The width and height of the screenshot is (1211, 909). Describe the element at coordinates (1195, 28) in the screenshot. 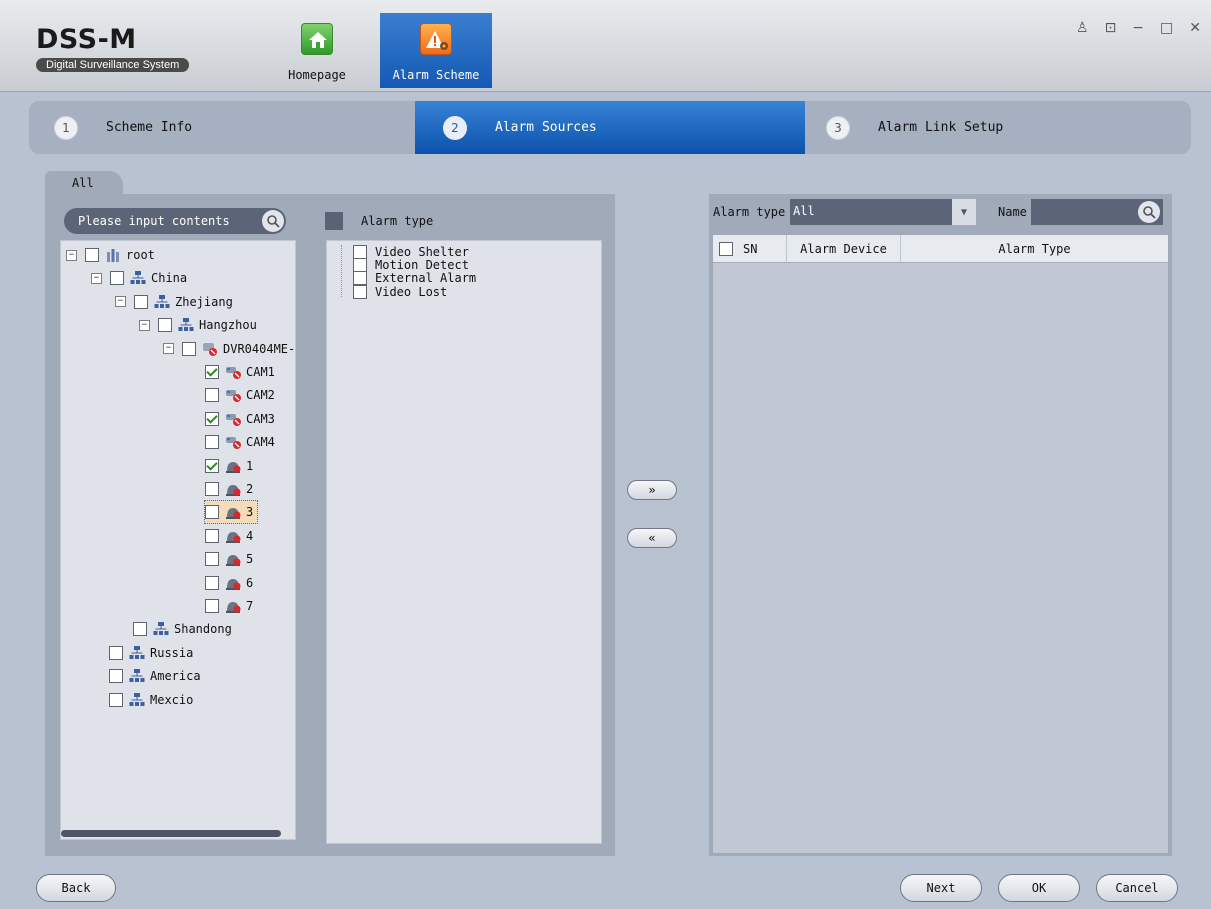

I see `close-button: ✕` at that location.